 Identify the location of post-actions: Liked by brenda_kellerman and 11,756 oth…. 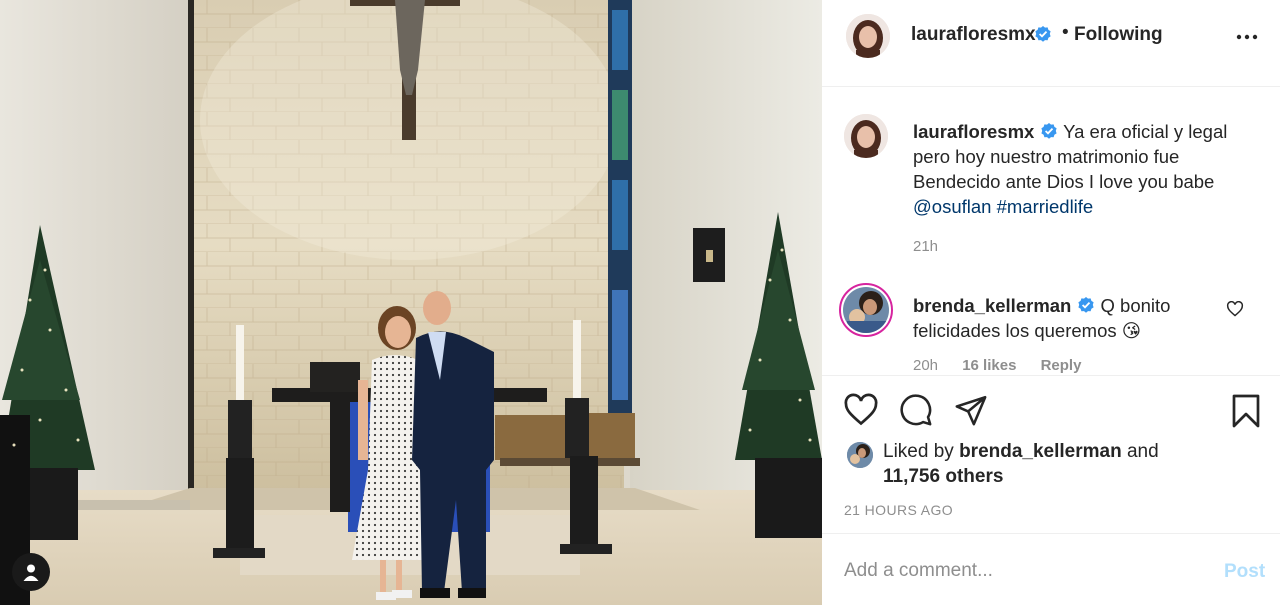
(1051, 454).